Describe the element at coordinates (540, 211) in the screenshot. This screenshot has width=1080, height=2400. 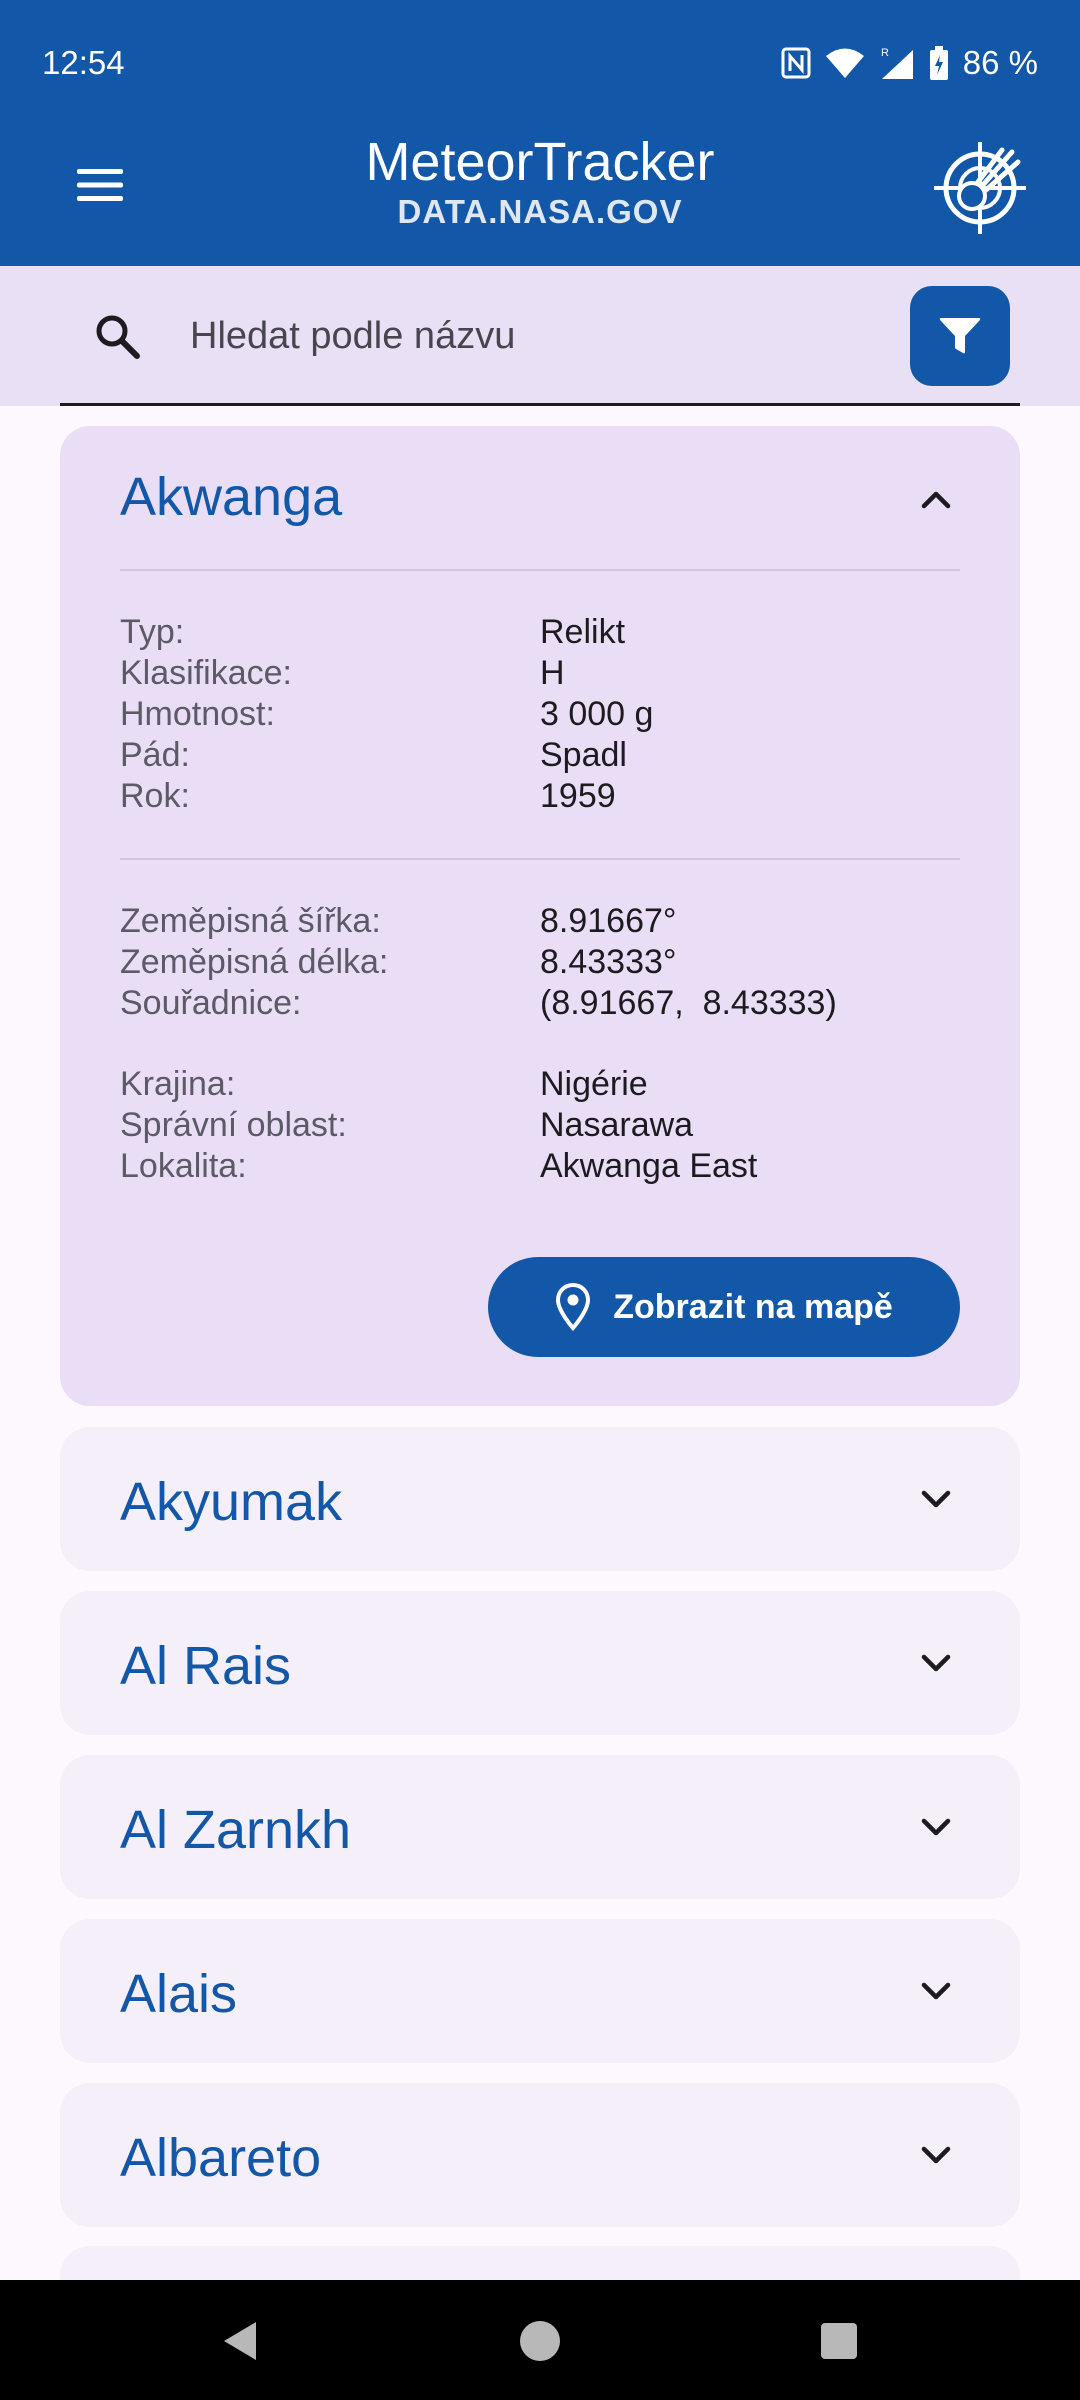
I see `app-subtitle: DATA.NASA.GOV` at that location.